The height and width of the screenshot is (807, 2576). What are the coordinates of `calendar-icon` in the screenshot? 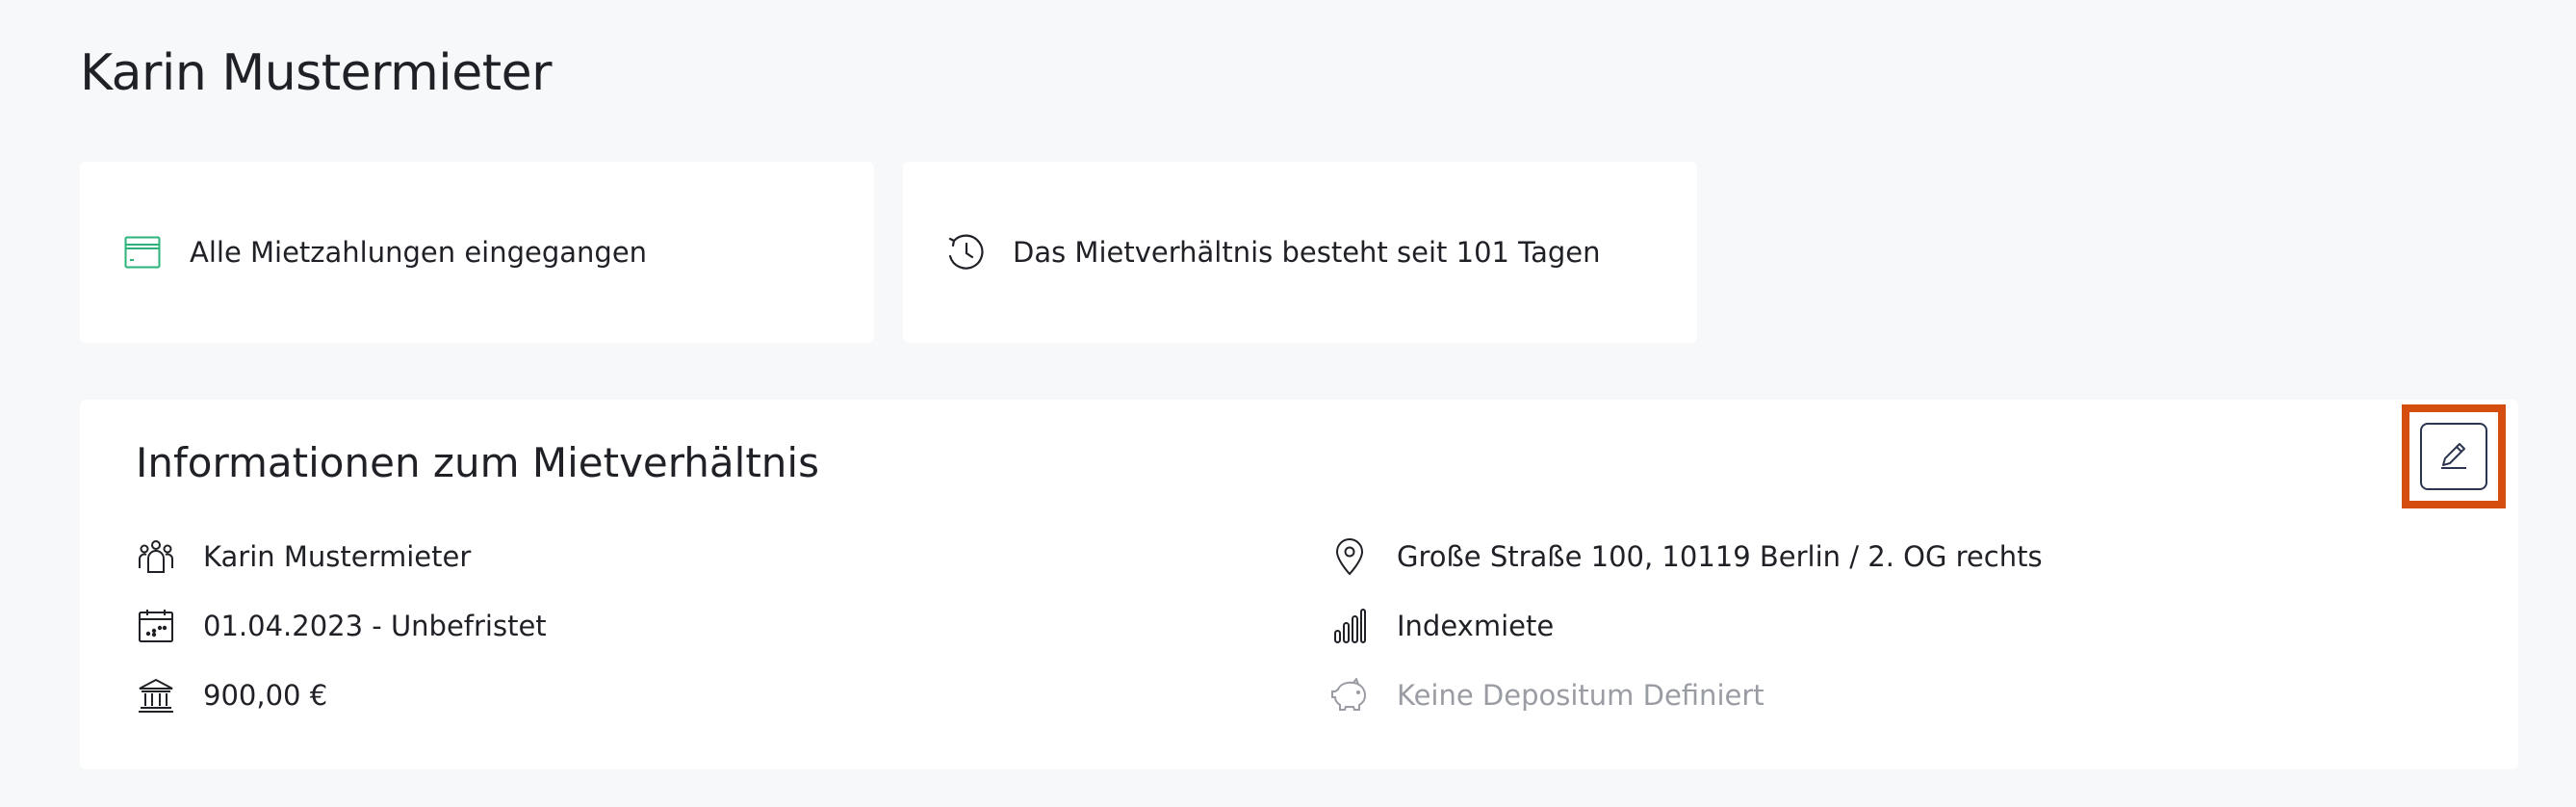 It's located at (156, 626).